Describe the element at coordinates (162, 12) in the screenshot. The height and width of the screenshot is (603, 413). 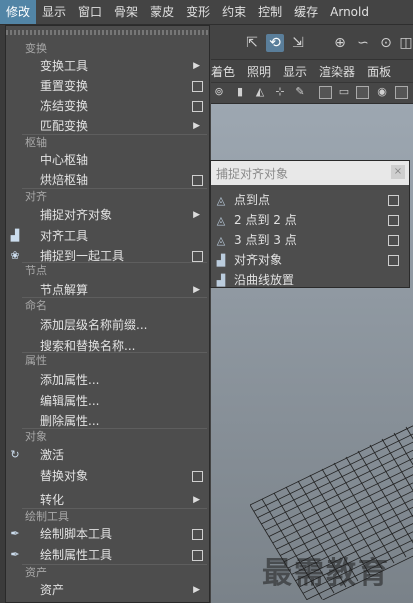
I see `menu-skin: 蒙皮` at that location.